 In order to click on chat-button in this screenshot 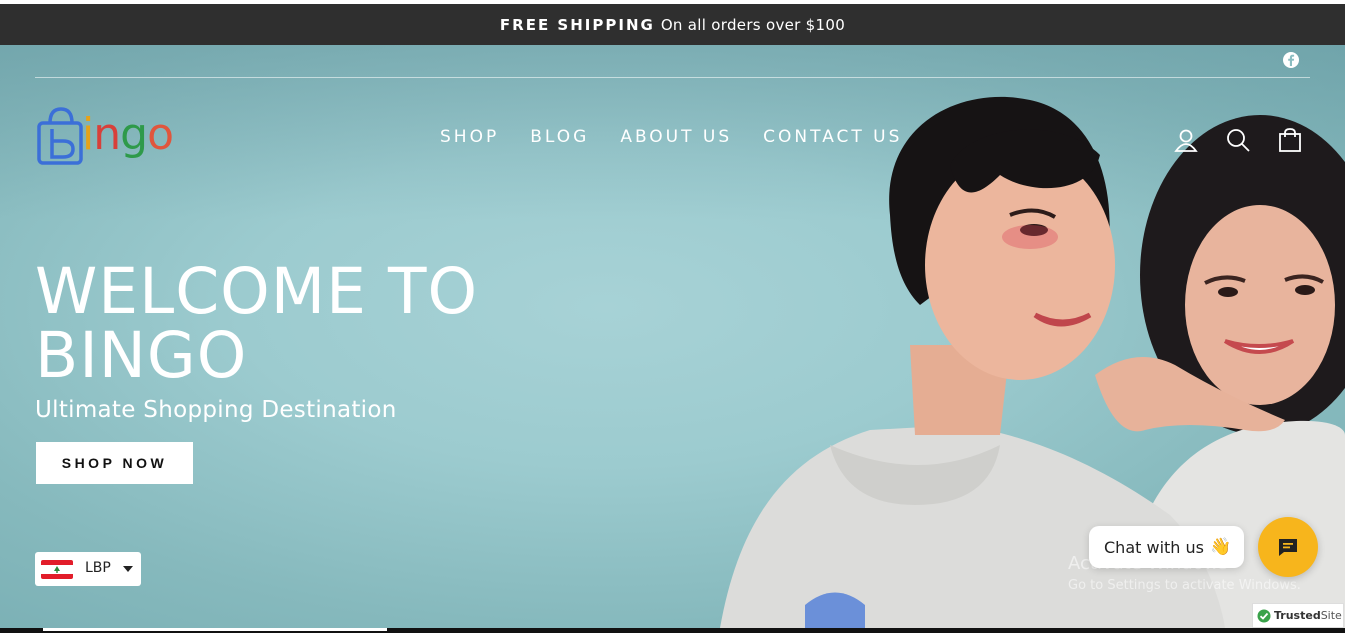, I will do `click(1288, 547)`.